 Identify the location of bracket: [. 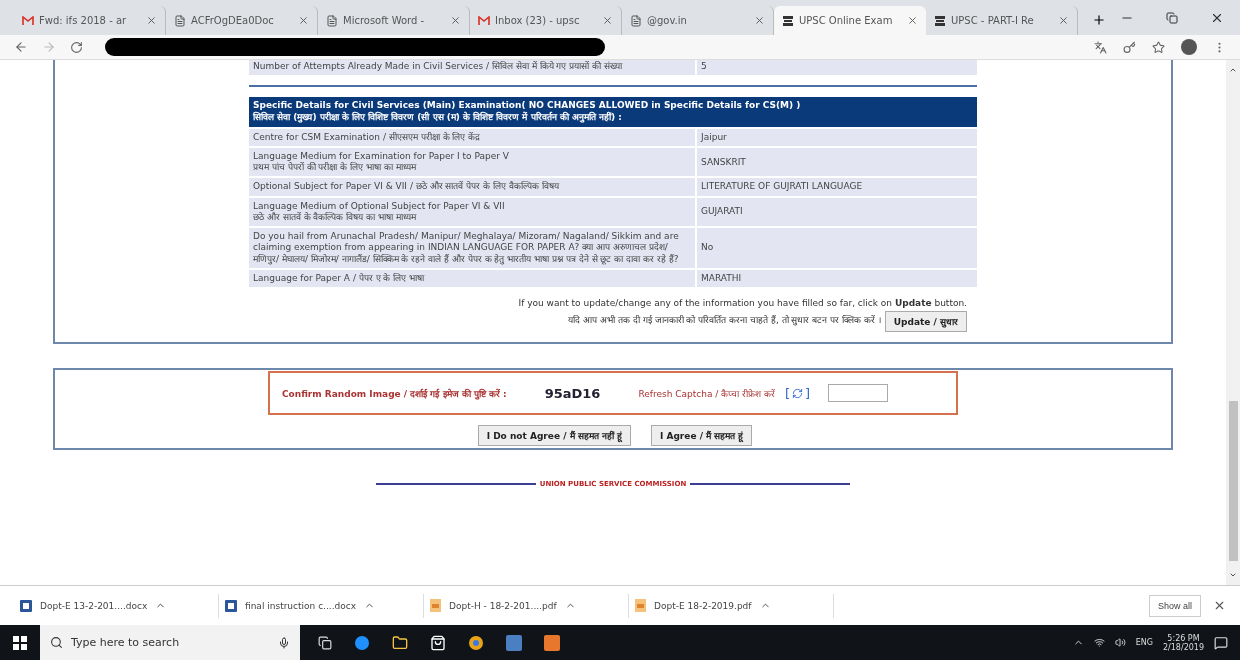
(787, 393).